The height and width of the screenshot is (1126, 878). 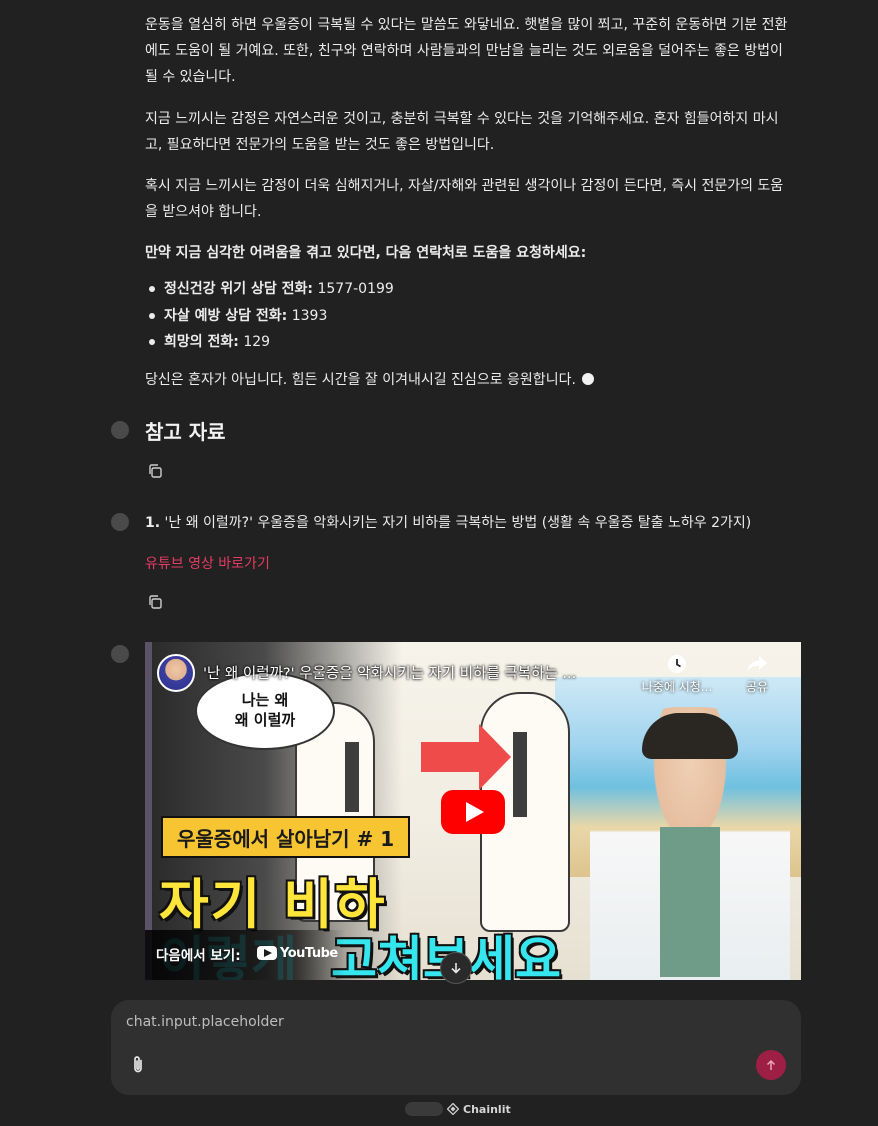 I want to click on speech-bubble: 나는 왜 왜 이럴까, so click(x=265, y=711).